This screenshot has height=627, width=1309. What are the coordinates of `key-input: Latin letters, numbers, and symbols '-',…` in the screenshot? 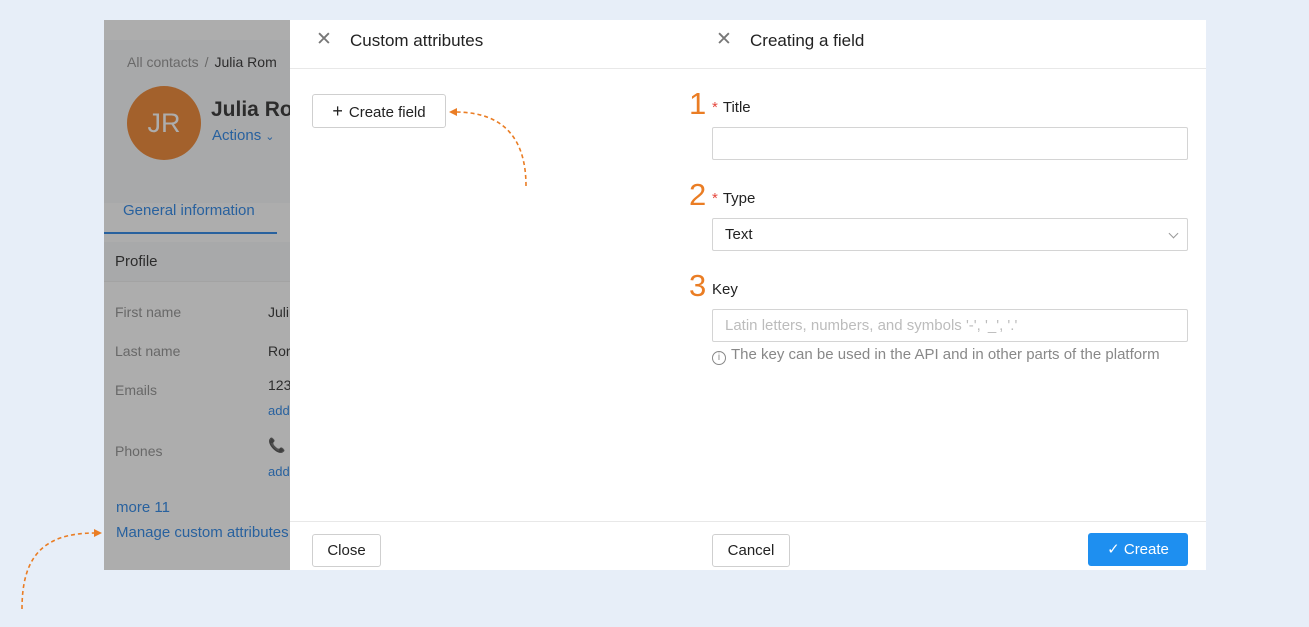 It's located at (950, 325).